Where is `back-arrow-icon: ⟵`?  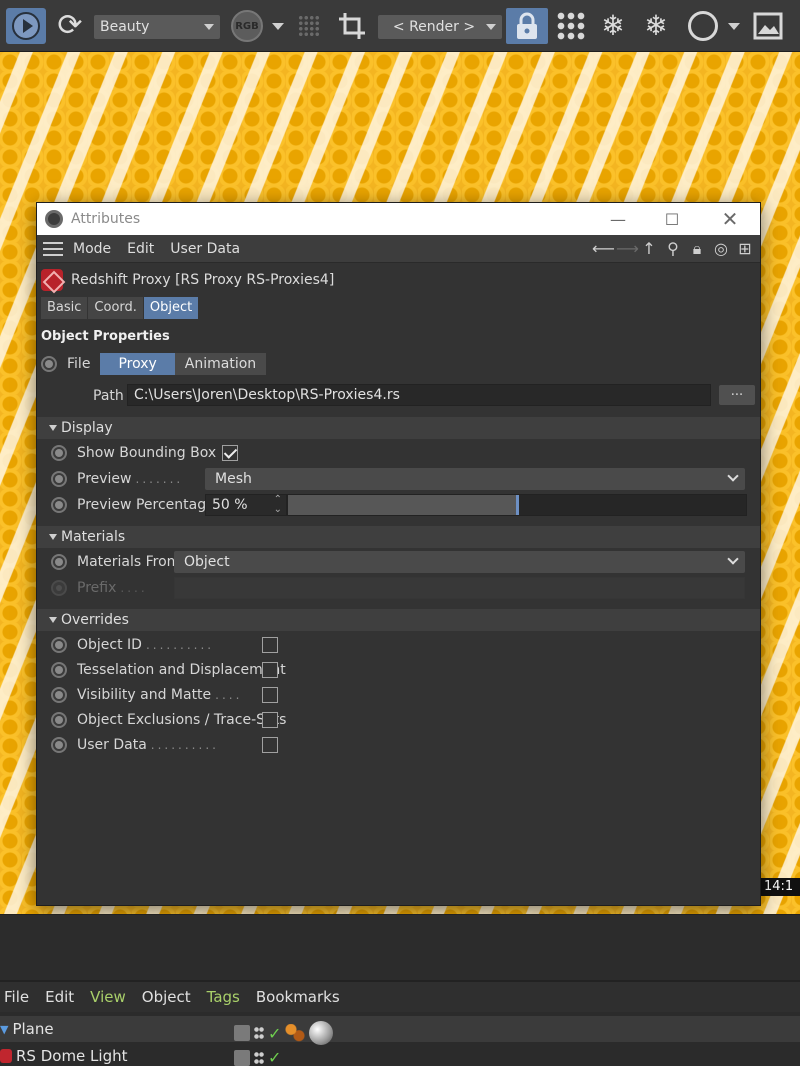
back-arrow-icon: ⟵ is located at coordinates (603, 249).